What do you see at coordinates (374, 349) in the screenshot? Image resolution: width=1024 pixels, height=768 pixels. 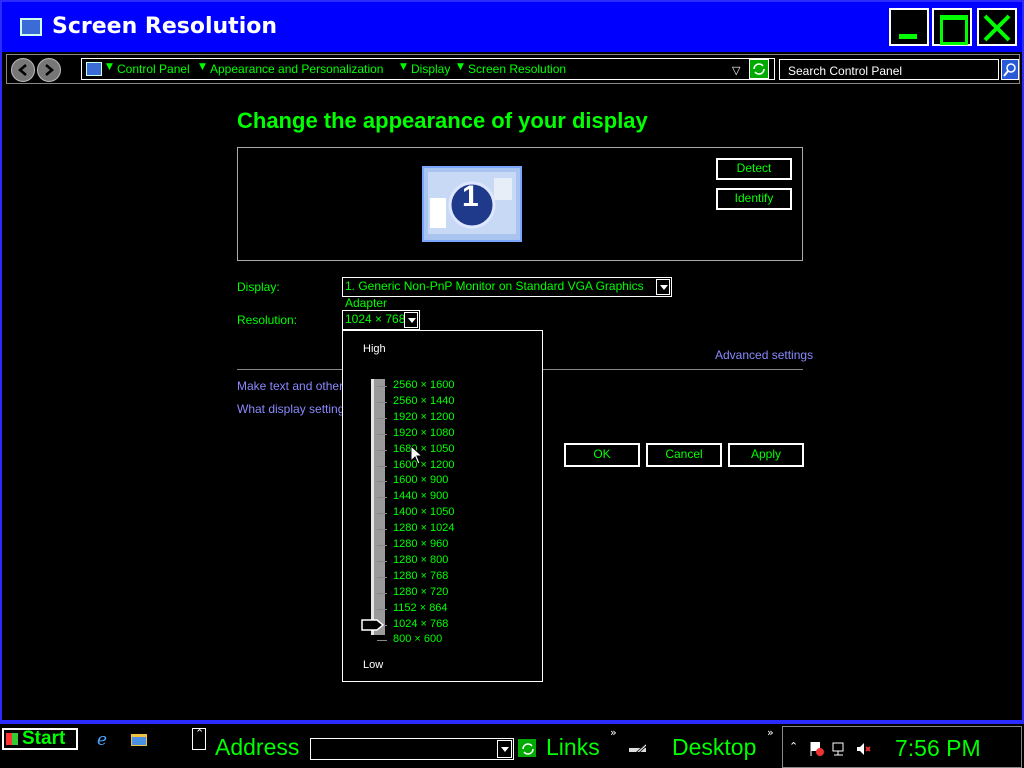 I see `high-label: High` at bounding box center [374, 349].